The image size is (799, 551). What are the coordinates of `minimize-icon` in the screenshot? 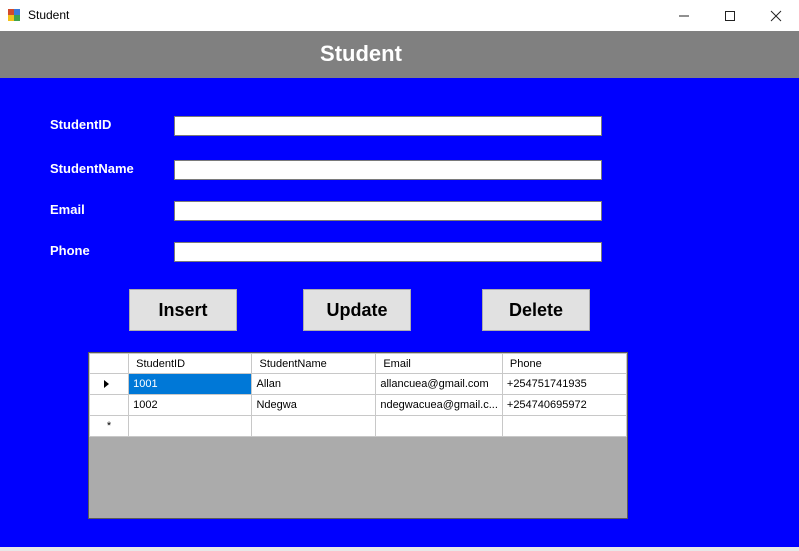 It's located at (684, 16).